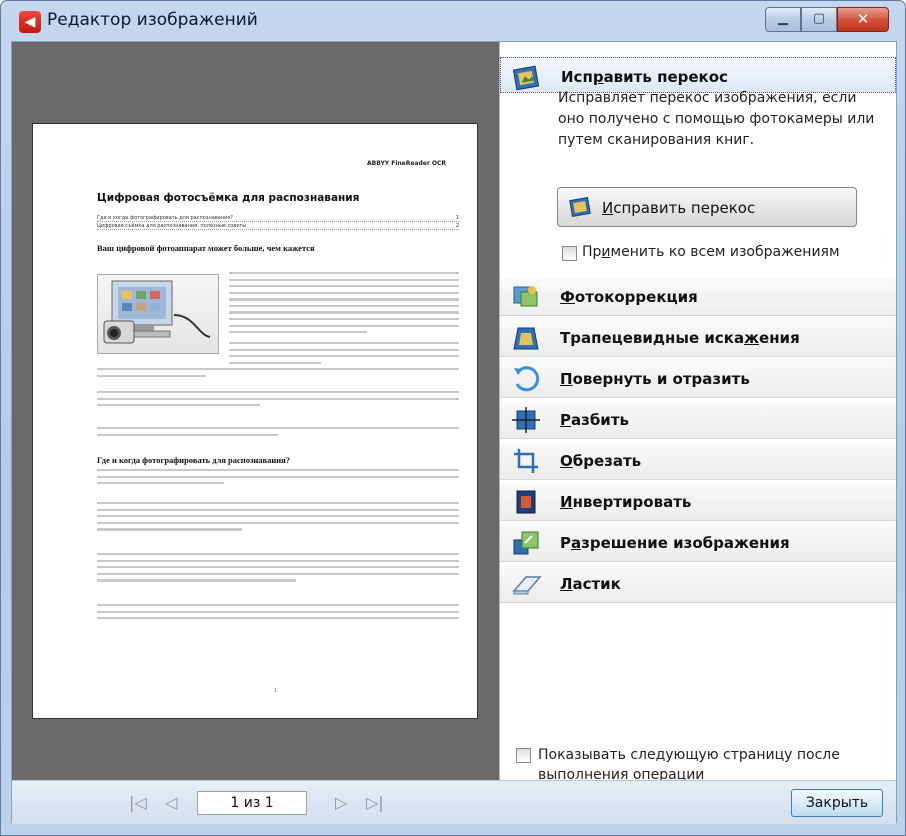 This screenshot has width=906, height=836. I want to click on section-label: Разрешение изображения, so click(675, 543).